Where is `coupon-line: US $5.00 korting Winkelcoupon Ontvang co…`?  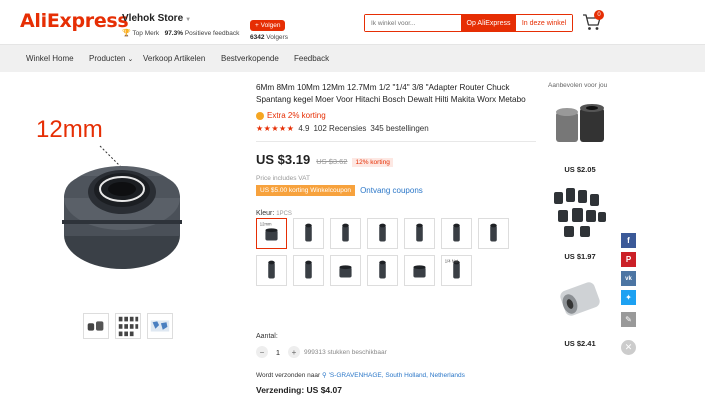
coupon-line: US $5.00 korting Winkelcoupon Ontvang co… is located at coordinates (396, 190).